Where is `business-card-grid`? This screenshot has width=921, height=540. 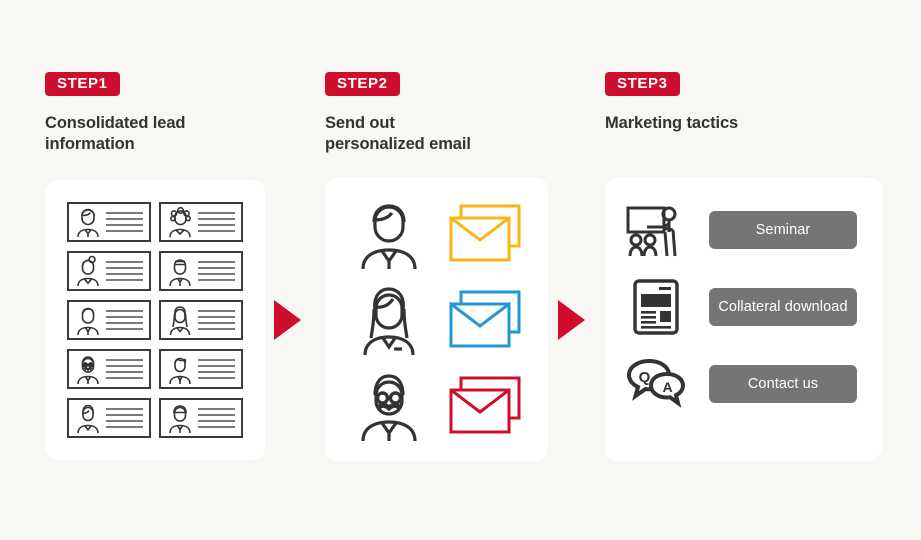 business-card-grid is located at coordinates (155, 320).